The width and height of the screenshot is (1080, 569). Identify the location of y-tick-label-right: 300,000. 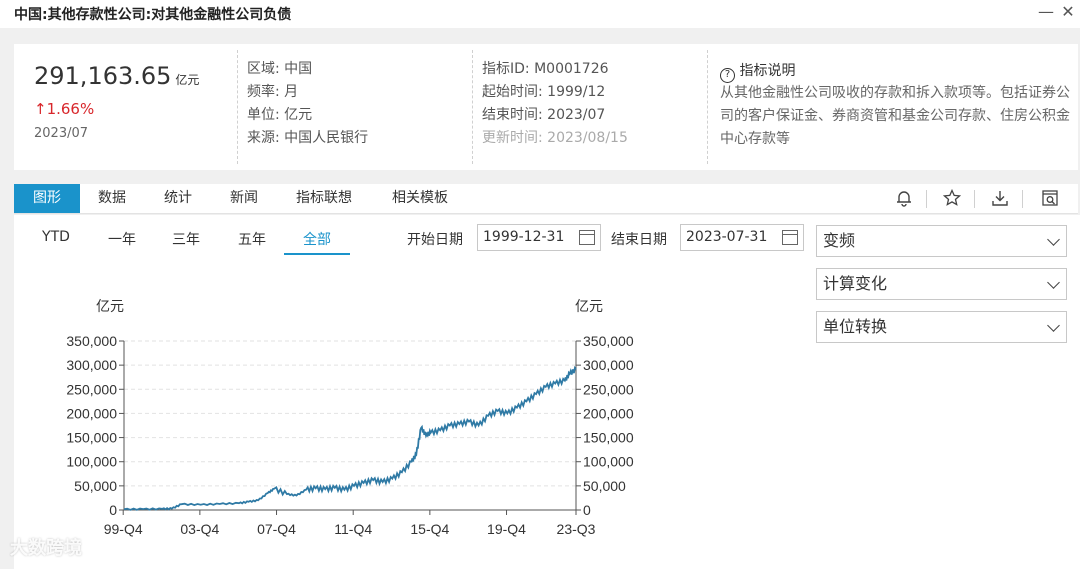
(608, 365).